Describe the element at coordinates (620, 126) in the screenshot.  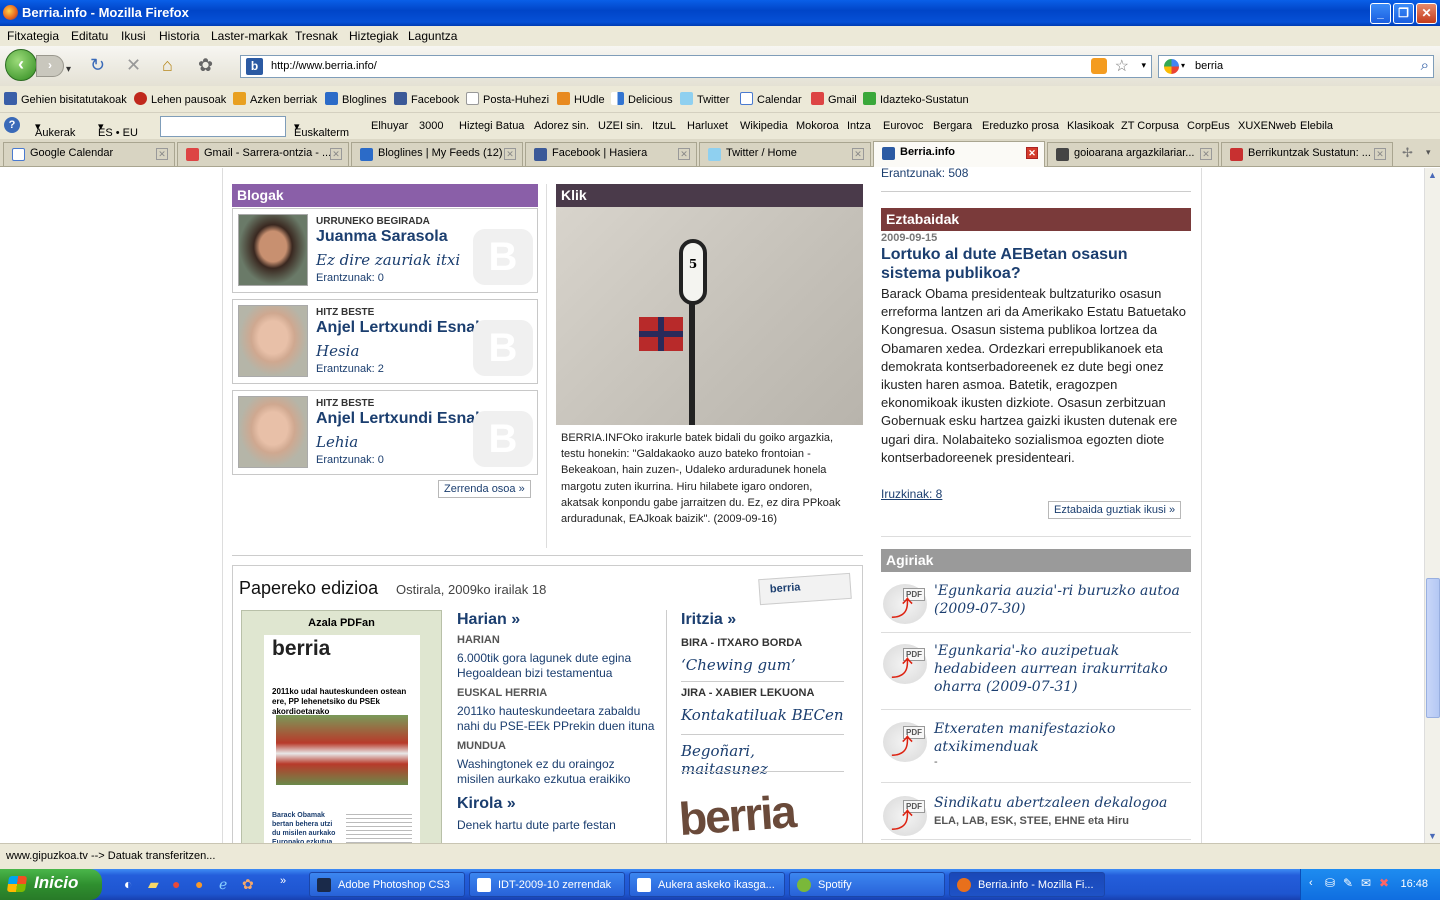
I see `dict-uzei: UZEI sin.` at that location.